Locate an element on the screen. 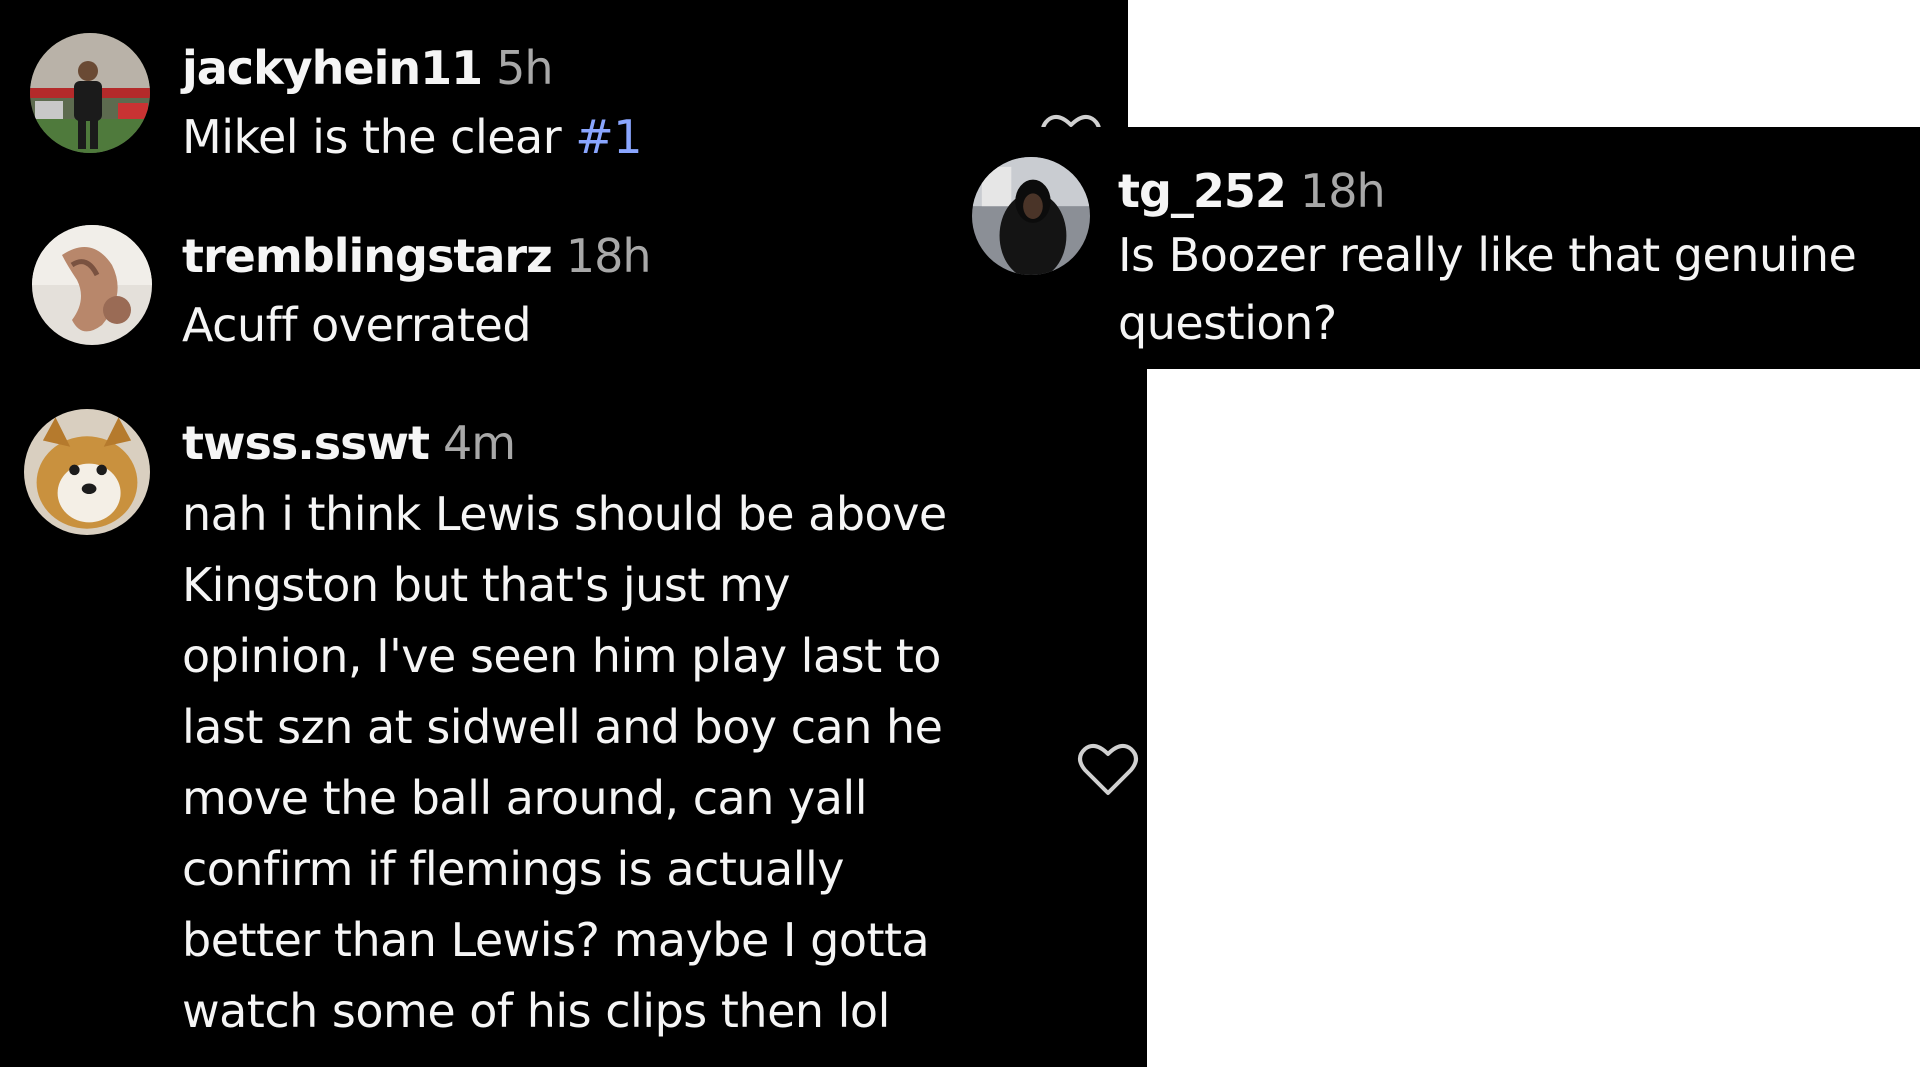 This screenshot has height=1080, width=1920. username: tg_252 is located at coordinates (1202, 191).